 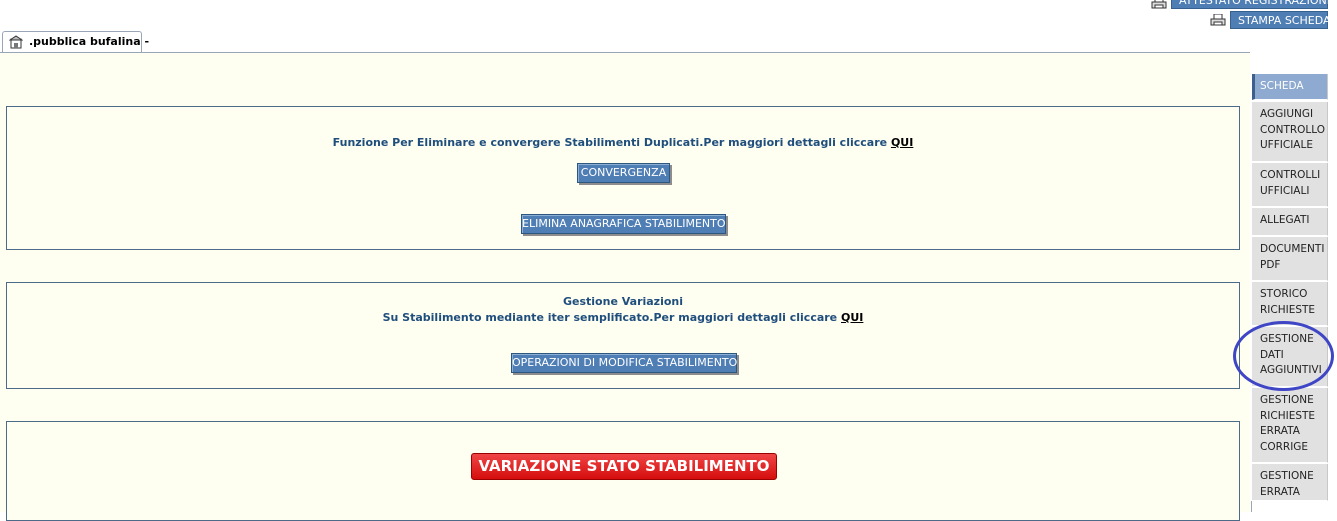 What do you see at coordinates (1290, 259) in the screenshot?
I see `sidebar-item-documenti-pdf: DOCUMENTI PDF` at bounding box center [1290, 259].